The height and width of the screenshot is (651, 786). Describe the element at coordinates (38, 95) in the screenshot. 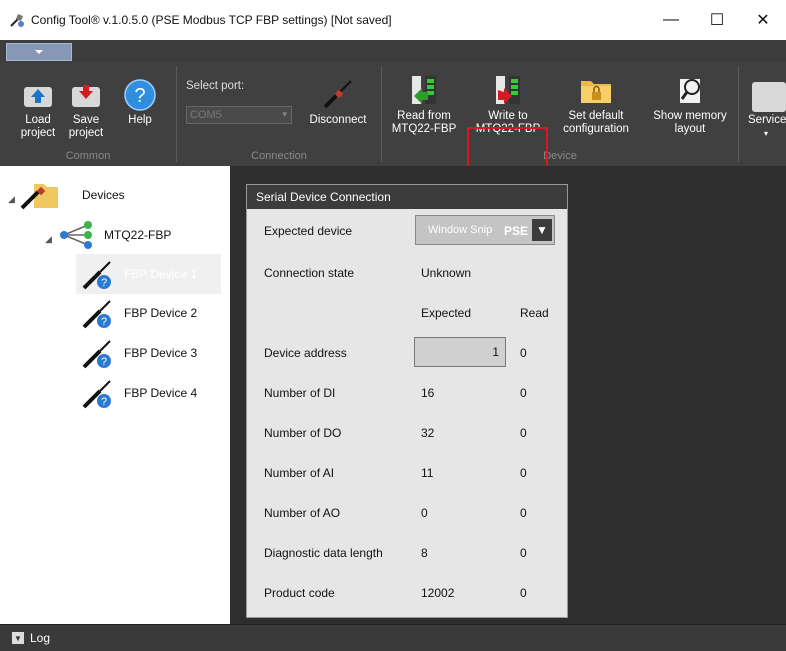

I see `load-project-icon` at that location.